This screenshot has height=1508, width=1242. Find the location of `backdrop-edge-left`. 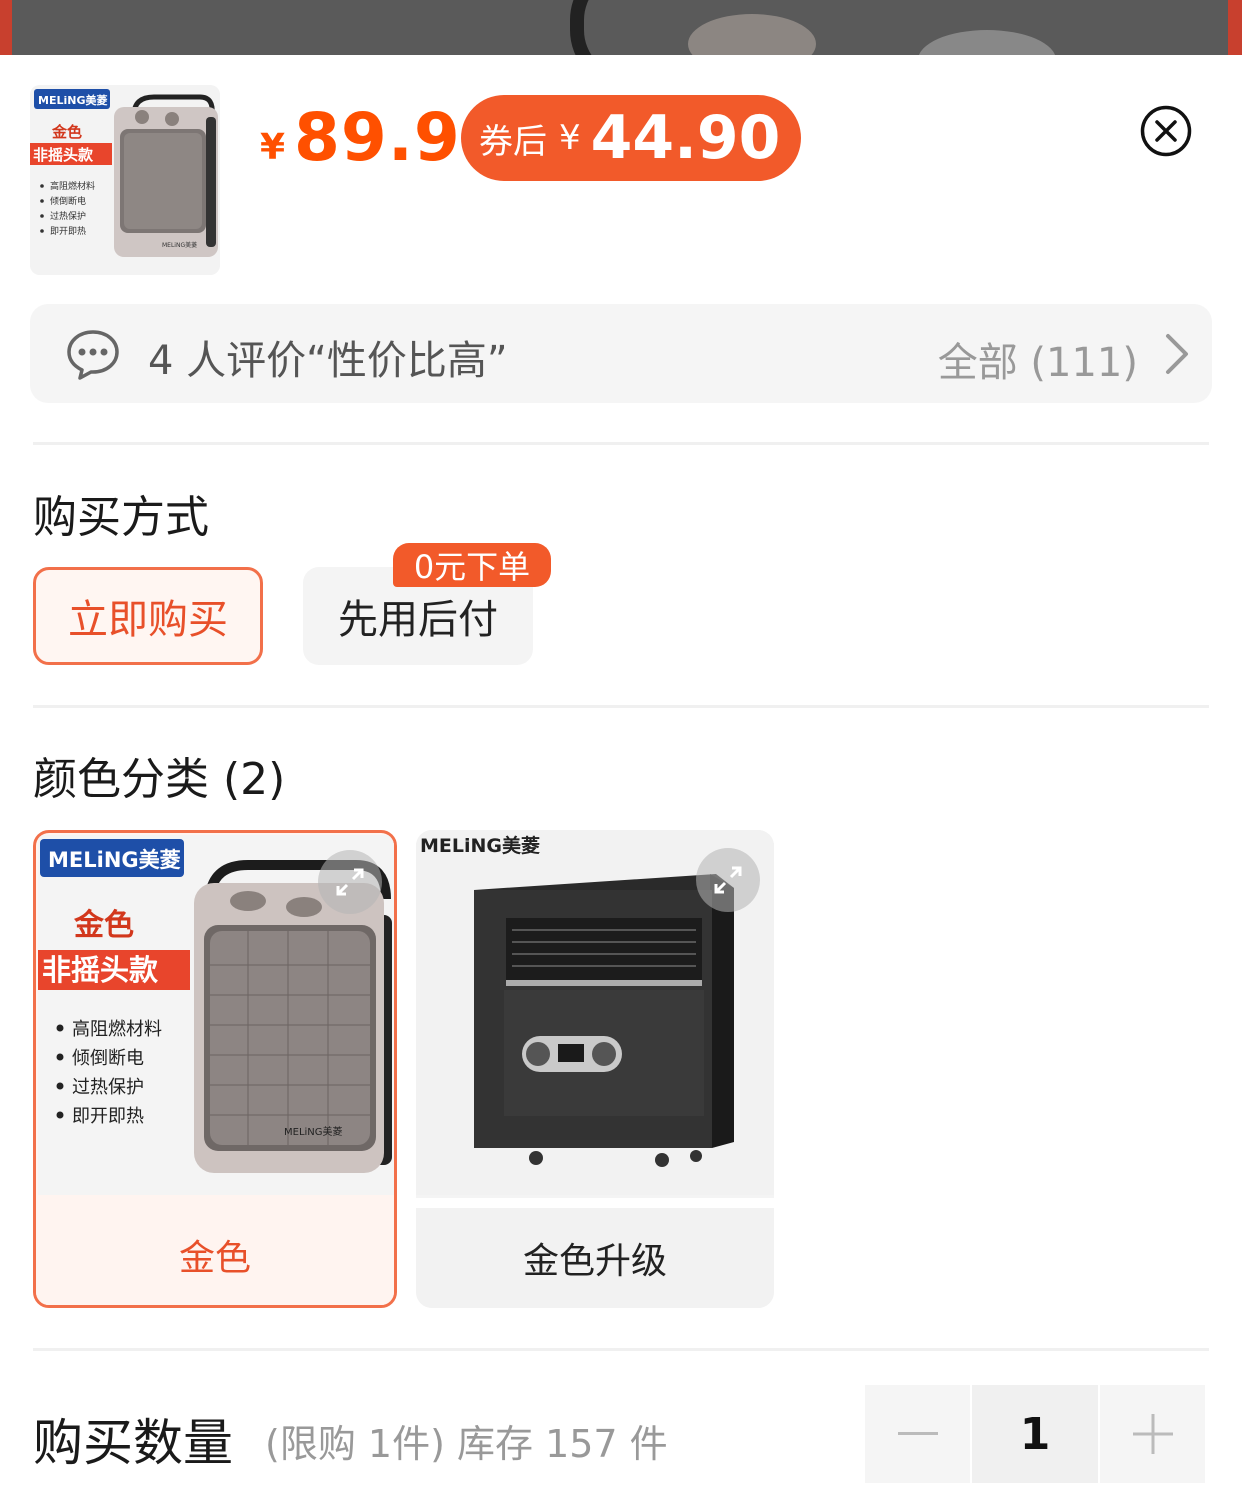

backdrop-edge-left is located at coordinates (6, 28).